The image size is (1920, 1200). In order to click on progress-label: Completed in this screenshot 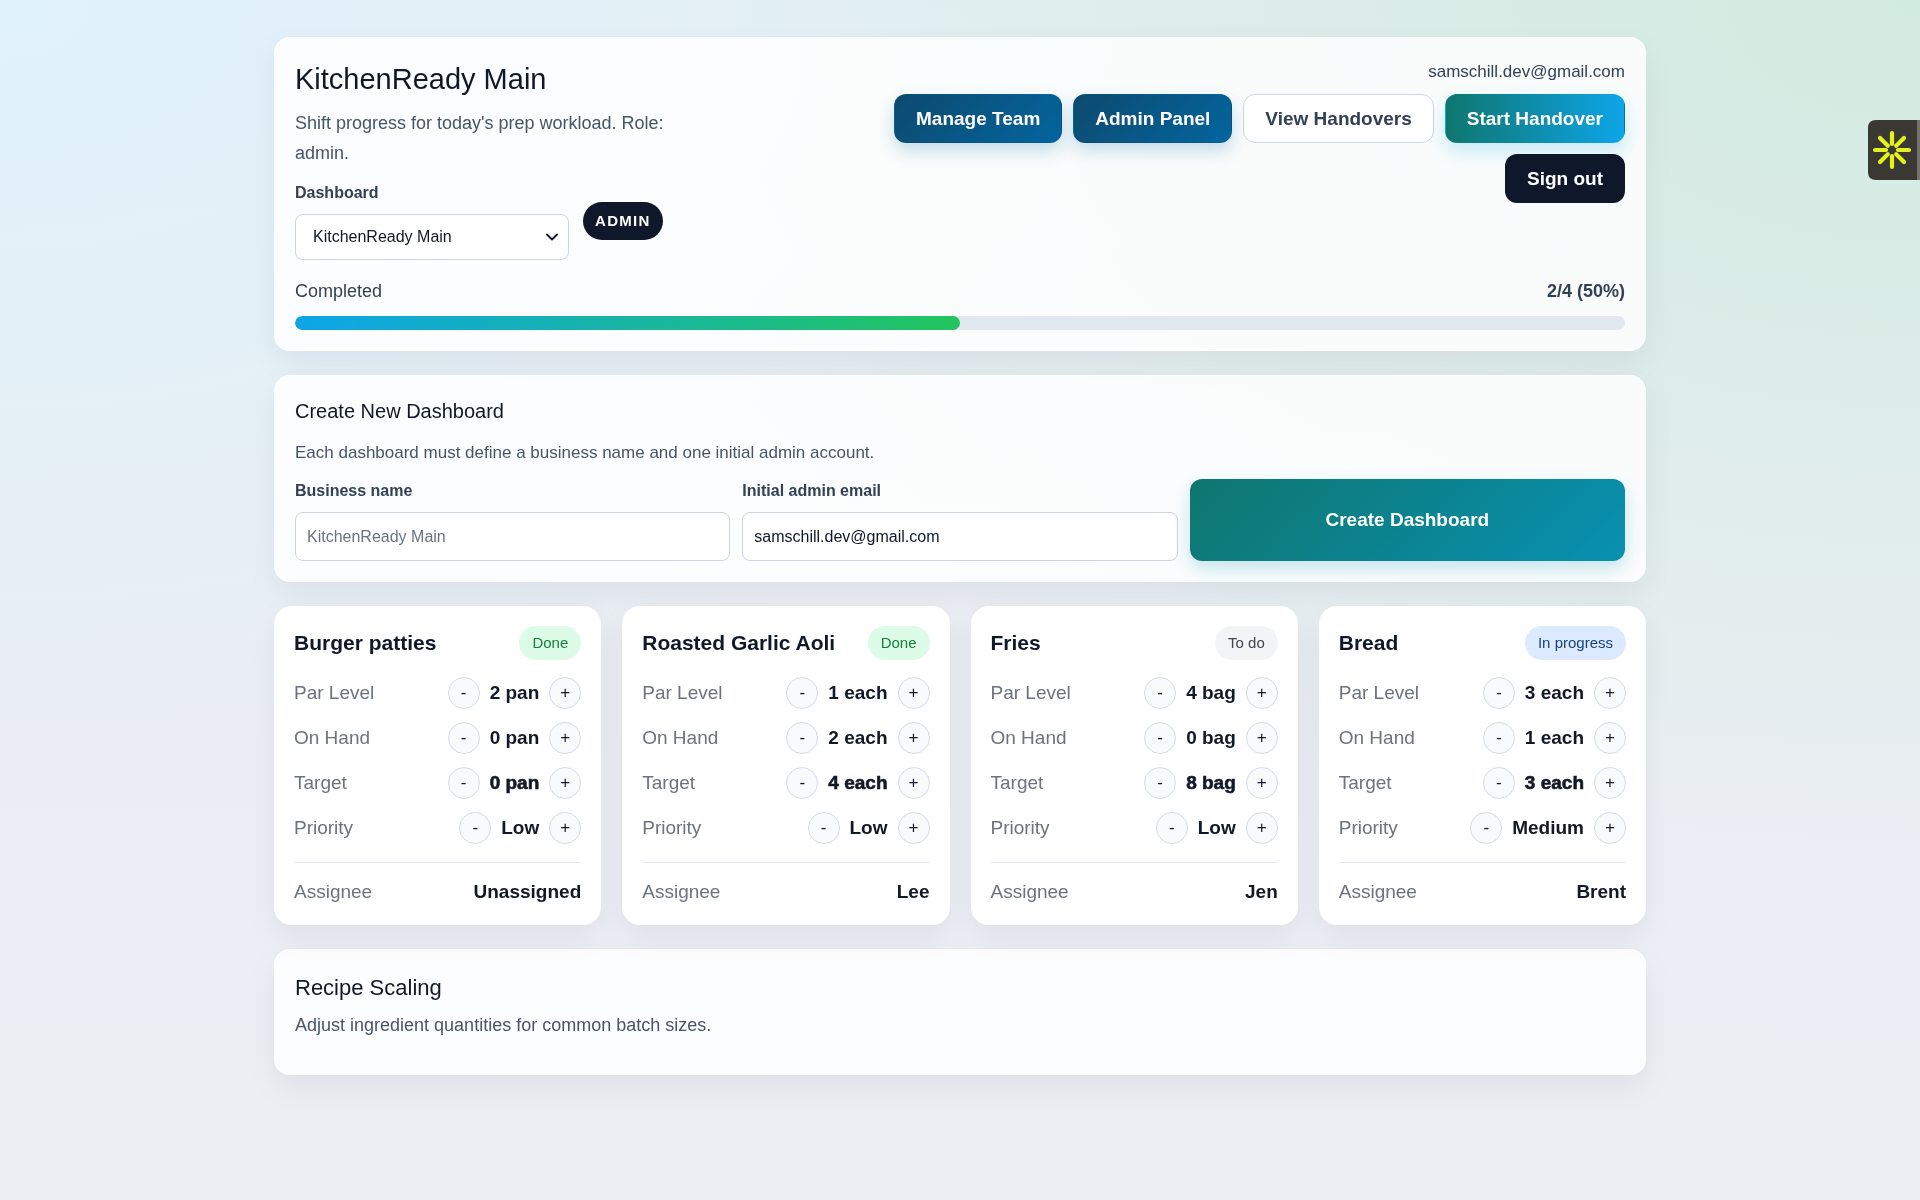, I will do `click(339, 291)`.